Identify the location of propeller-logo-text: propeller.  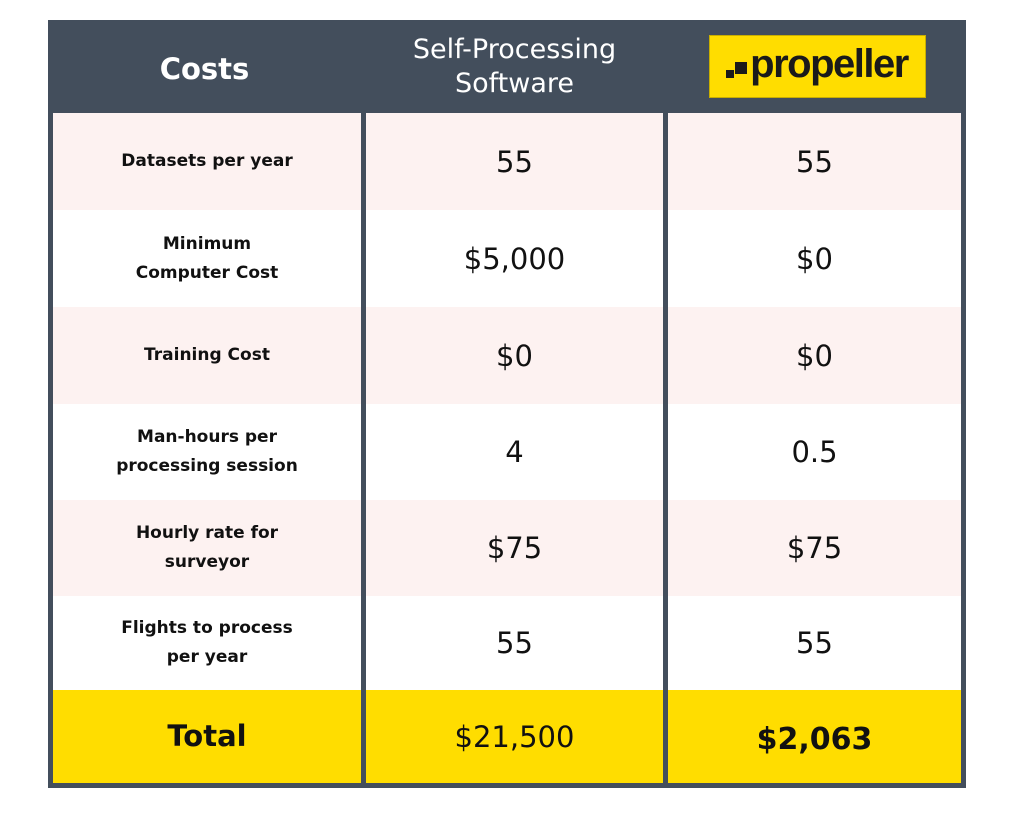
(829, 63).